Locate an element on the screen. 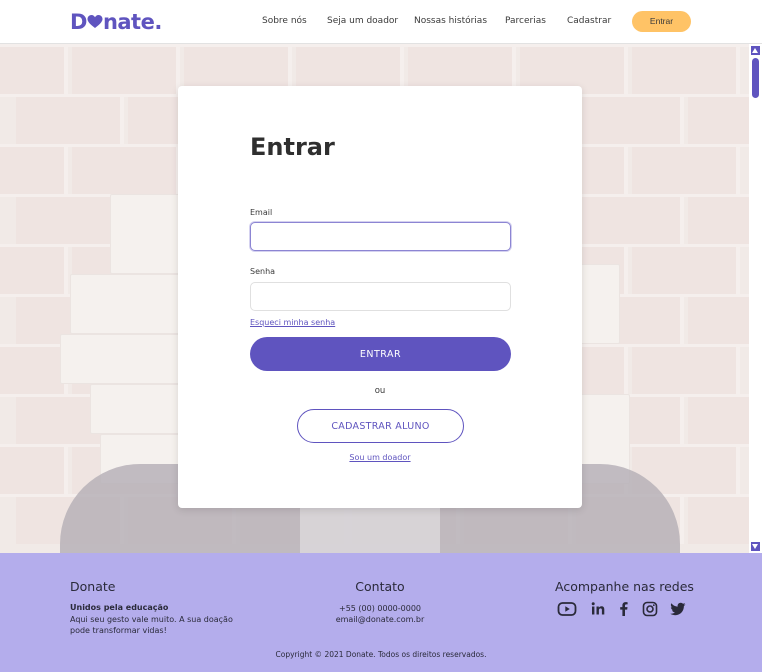  footer-contact-title: Contato is located at coordinates (380, 586).